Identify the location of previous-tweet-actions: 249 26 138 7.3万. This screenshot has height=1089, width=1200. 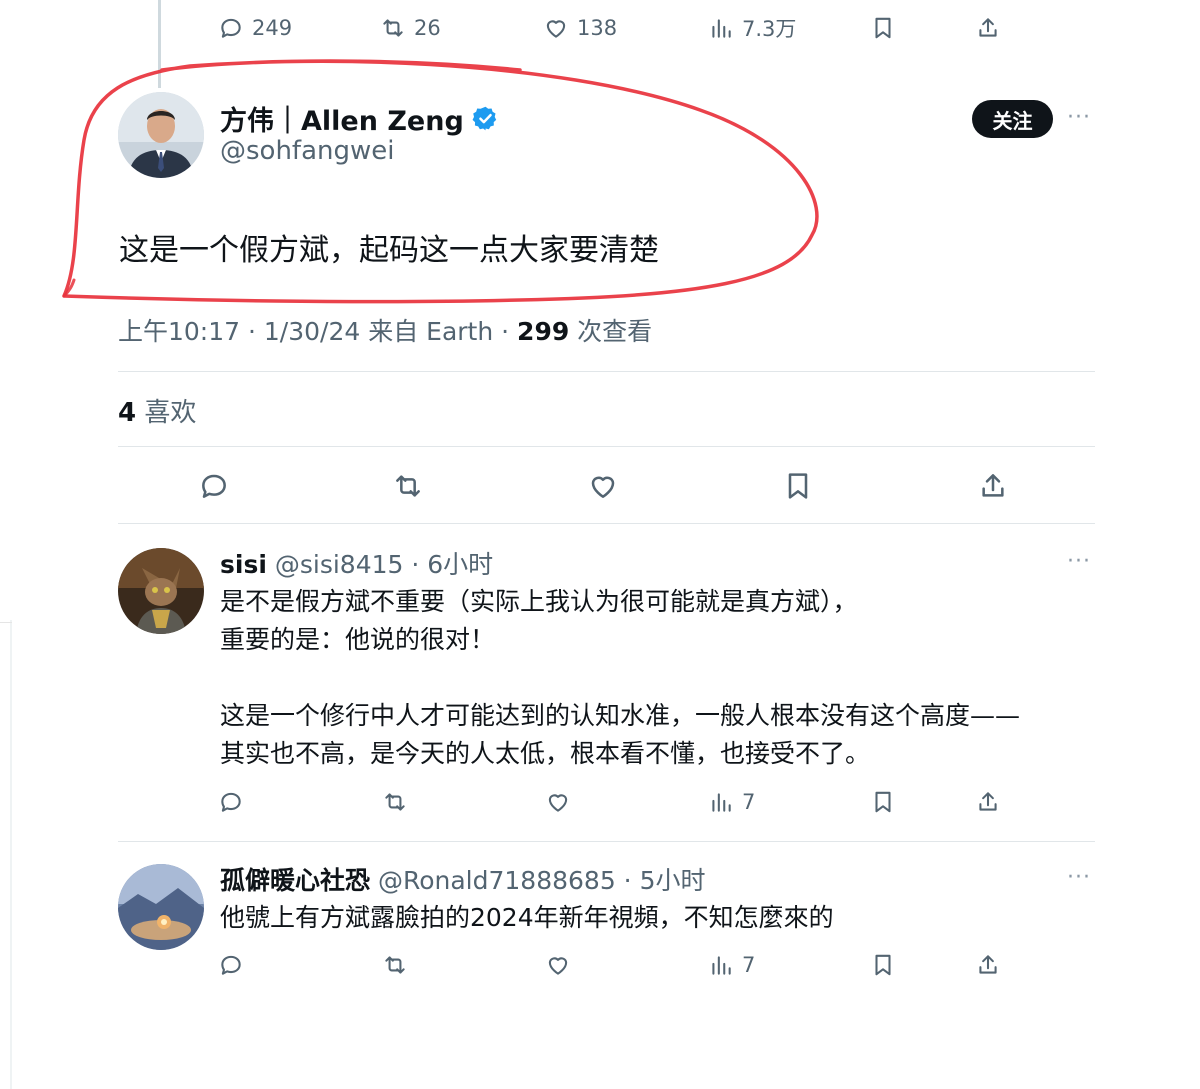
(600, 28).